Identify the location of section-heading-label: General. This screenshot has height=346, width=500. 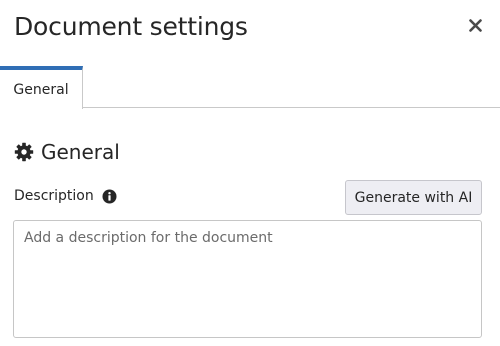
(80, 152).